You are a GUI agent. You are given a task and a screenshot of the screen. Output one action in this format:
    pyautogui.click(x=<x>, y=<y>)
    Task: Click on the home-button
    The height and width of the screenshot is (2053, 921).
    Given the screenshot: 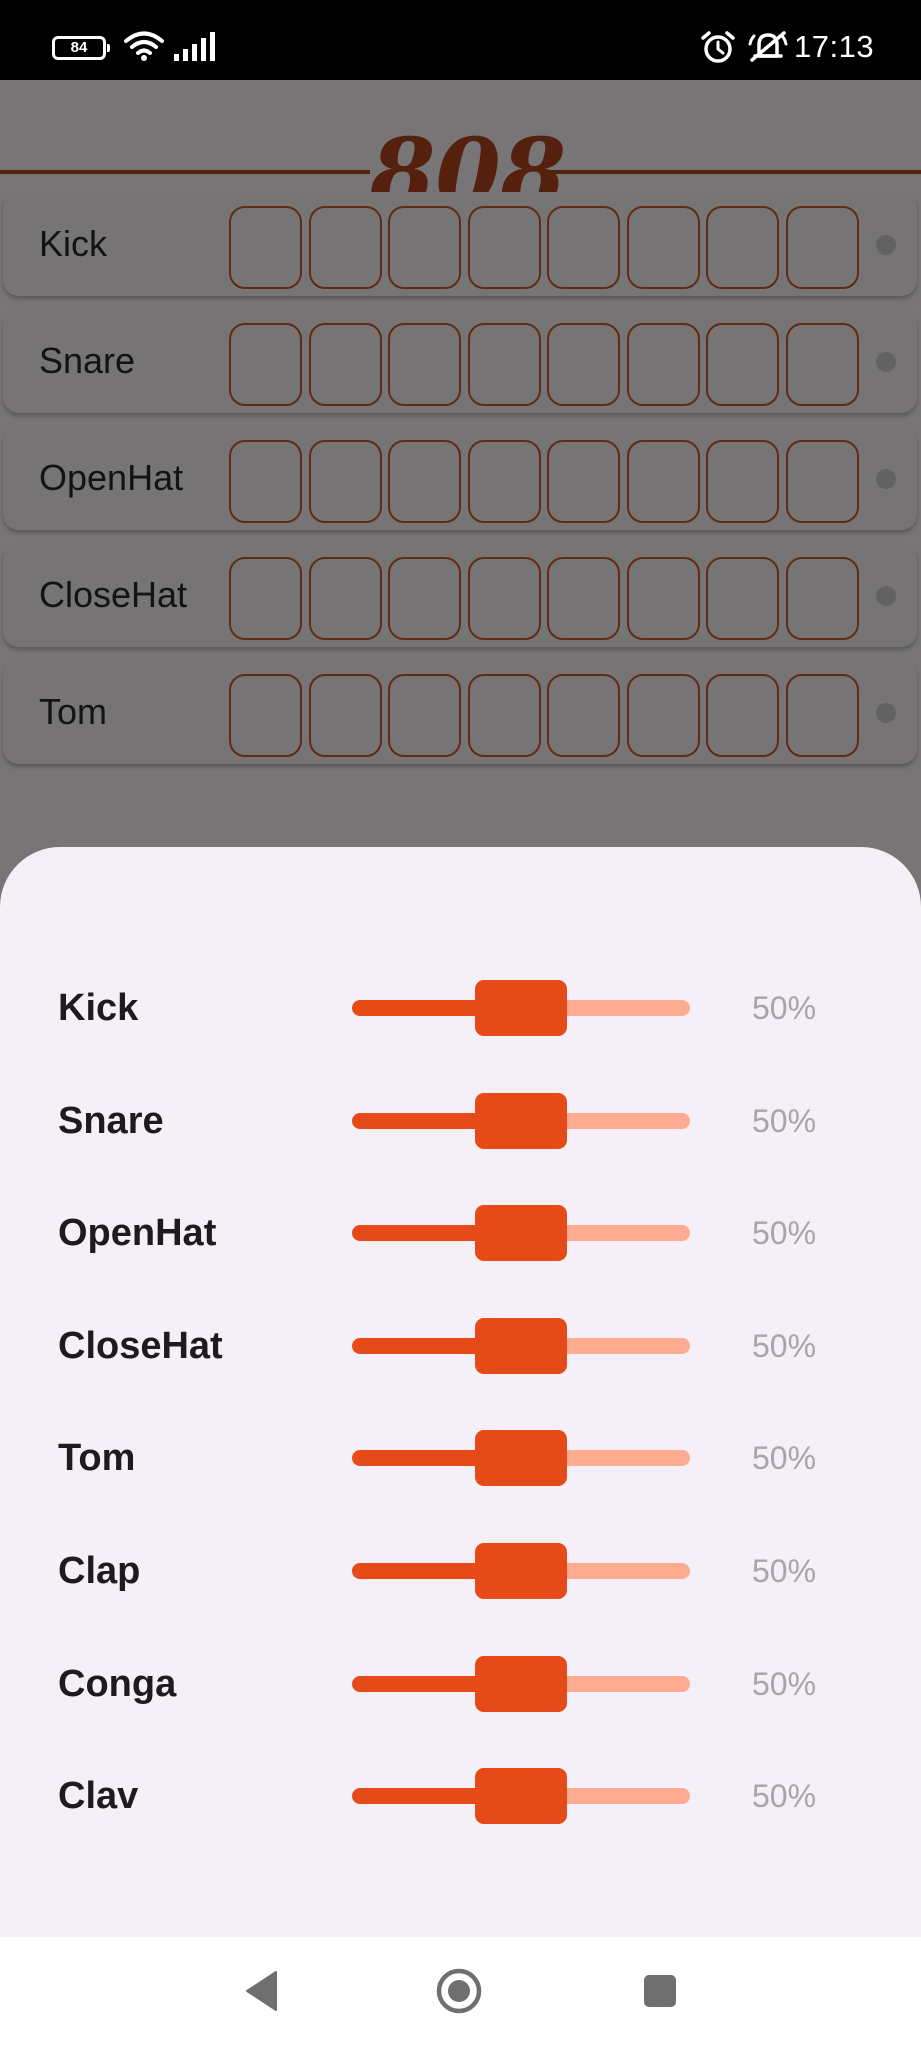 What is the action you would take?
    pyautogui.click(x=460, y=1992)
    